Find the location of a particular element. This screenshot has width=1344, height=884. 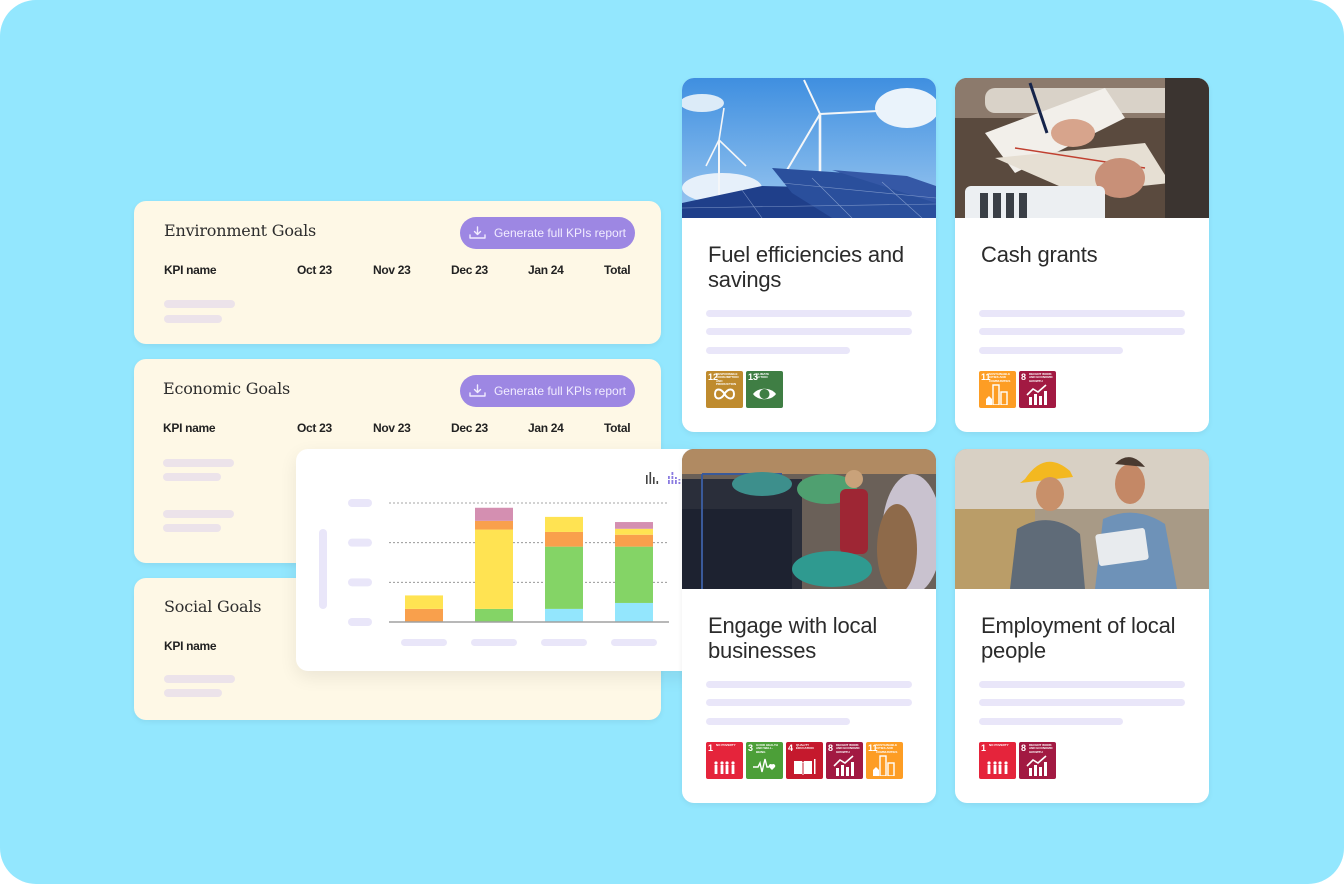

wind-turbines-solar-panels-photo is located at coordinates (809, 148).